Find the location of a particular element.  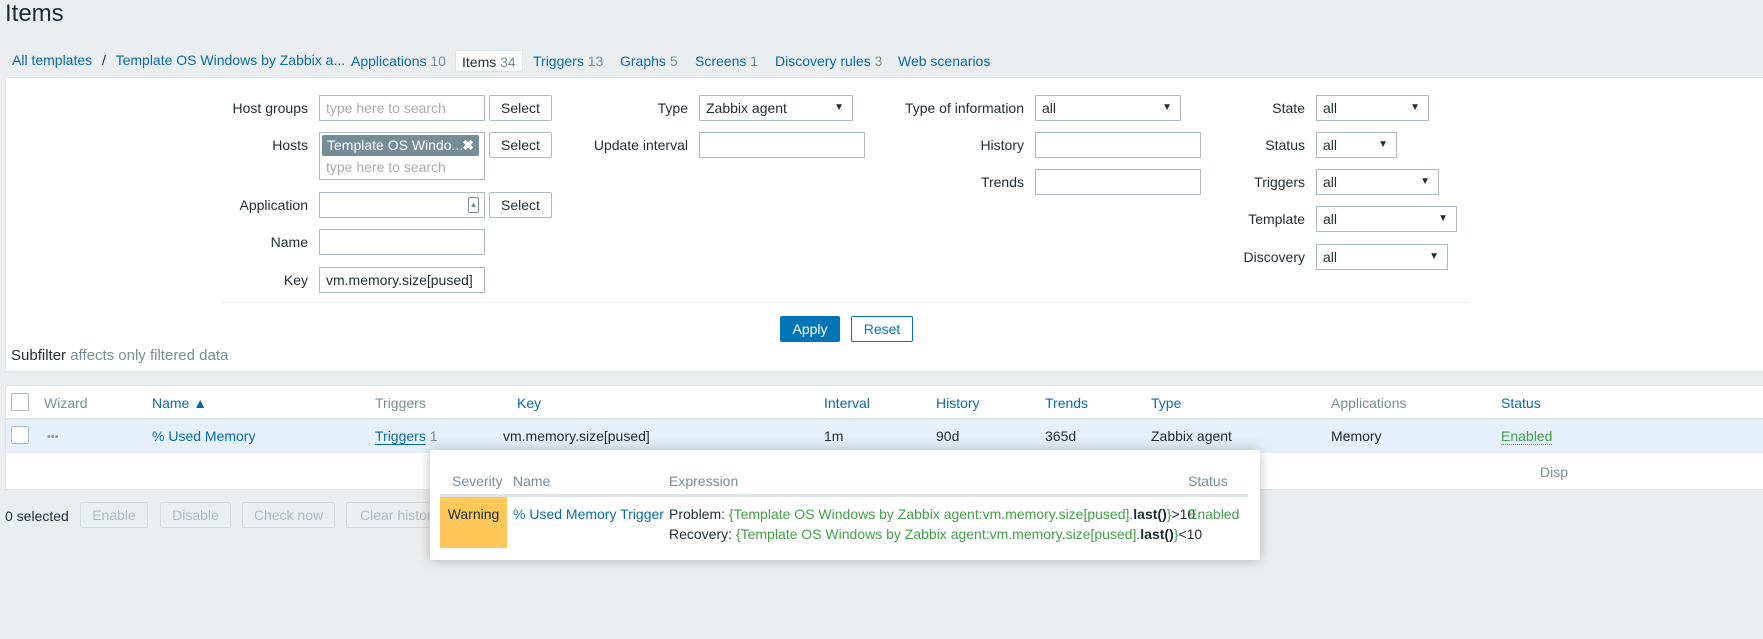

reset-button: Reset is located at coordinates (882, 329).